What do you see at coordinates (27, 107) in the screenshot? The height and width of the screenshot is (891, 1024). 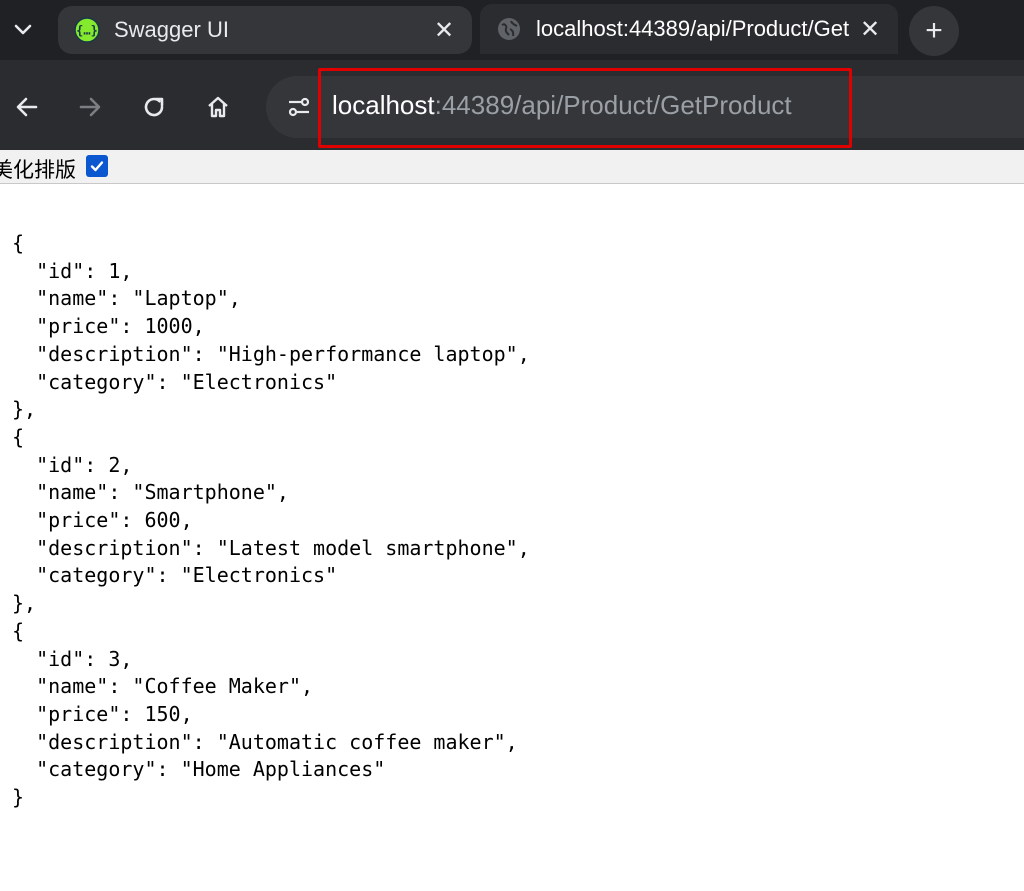 I see `back-arrow-icon` at bounding box center [27, 107].